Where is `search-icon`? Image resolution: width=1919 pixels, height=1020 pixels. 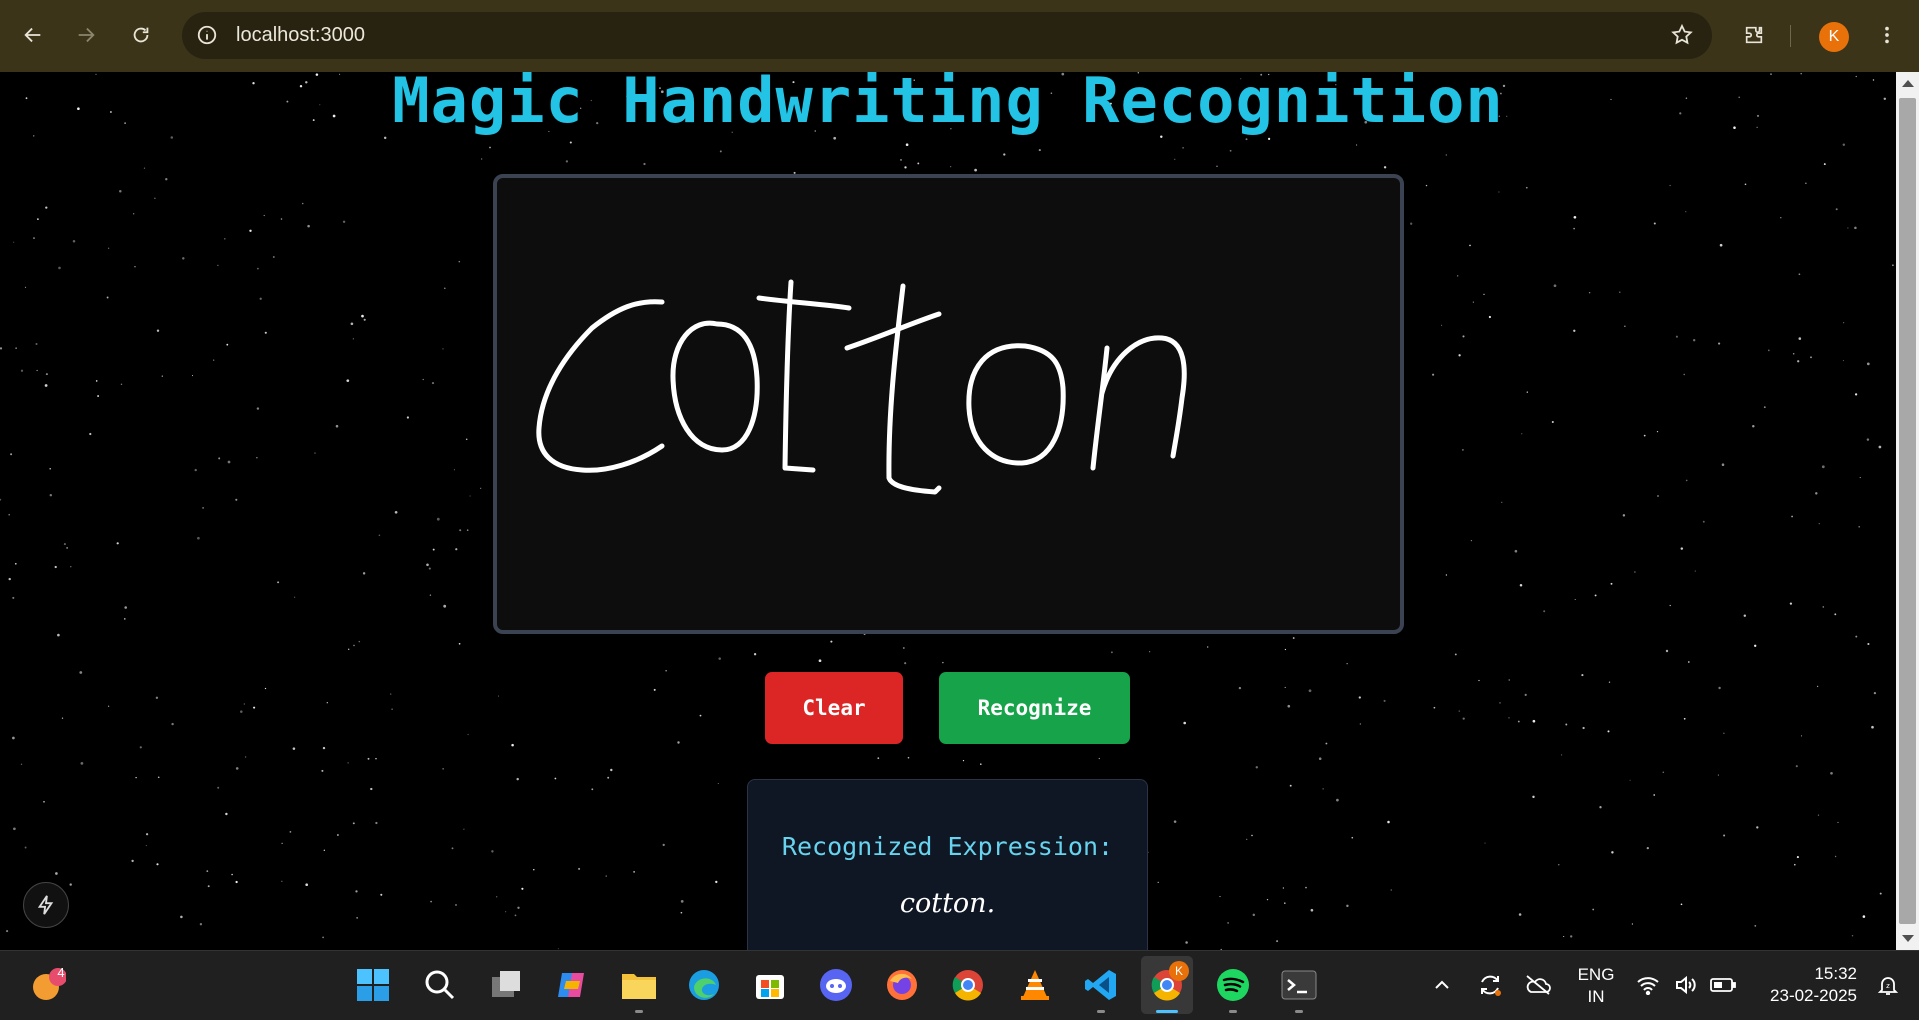 search-icon is located at coordinates (440, 985).